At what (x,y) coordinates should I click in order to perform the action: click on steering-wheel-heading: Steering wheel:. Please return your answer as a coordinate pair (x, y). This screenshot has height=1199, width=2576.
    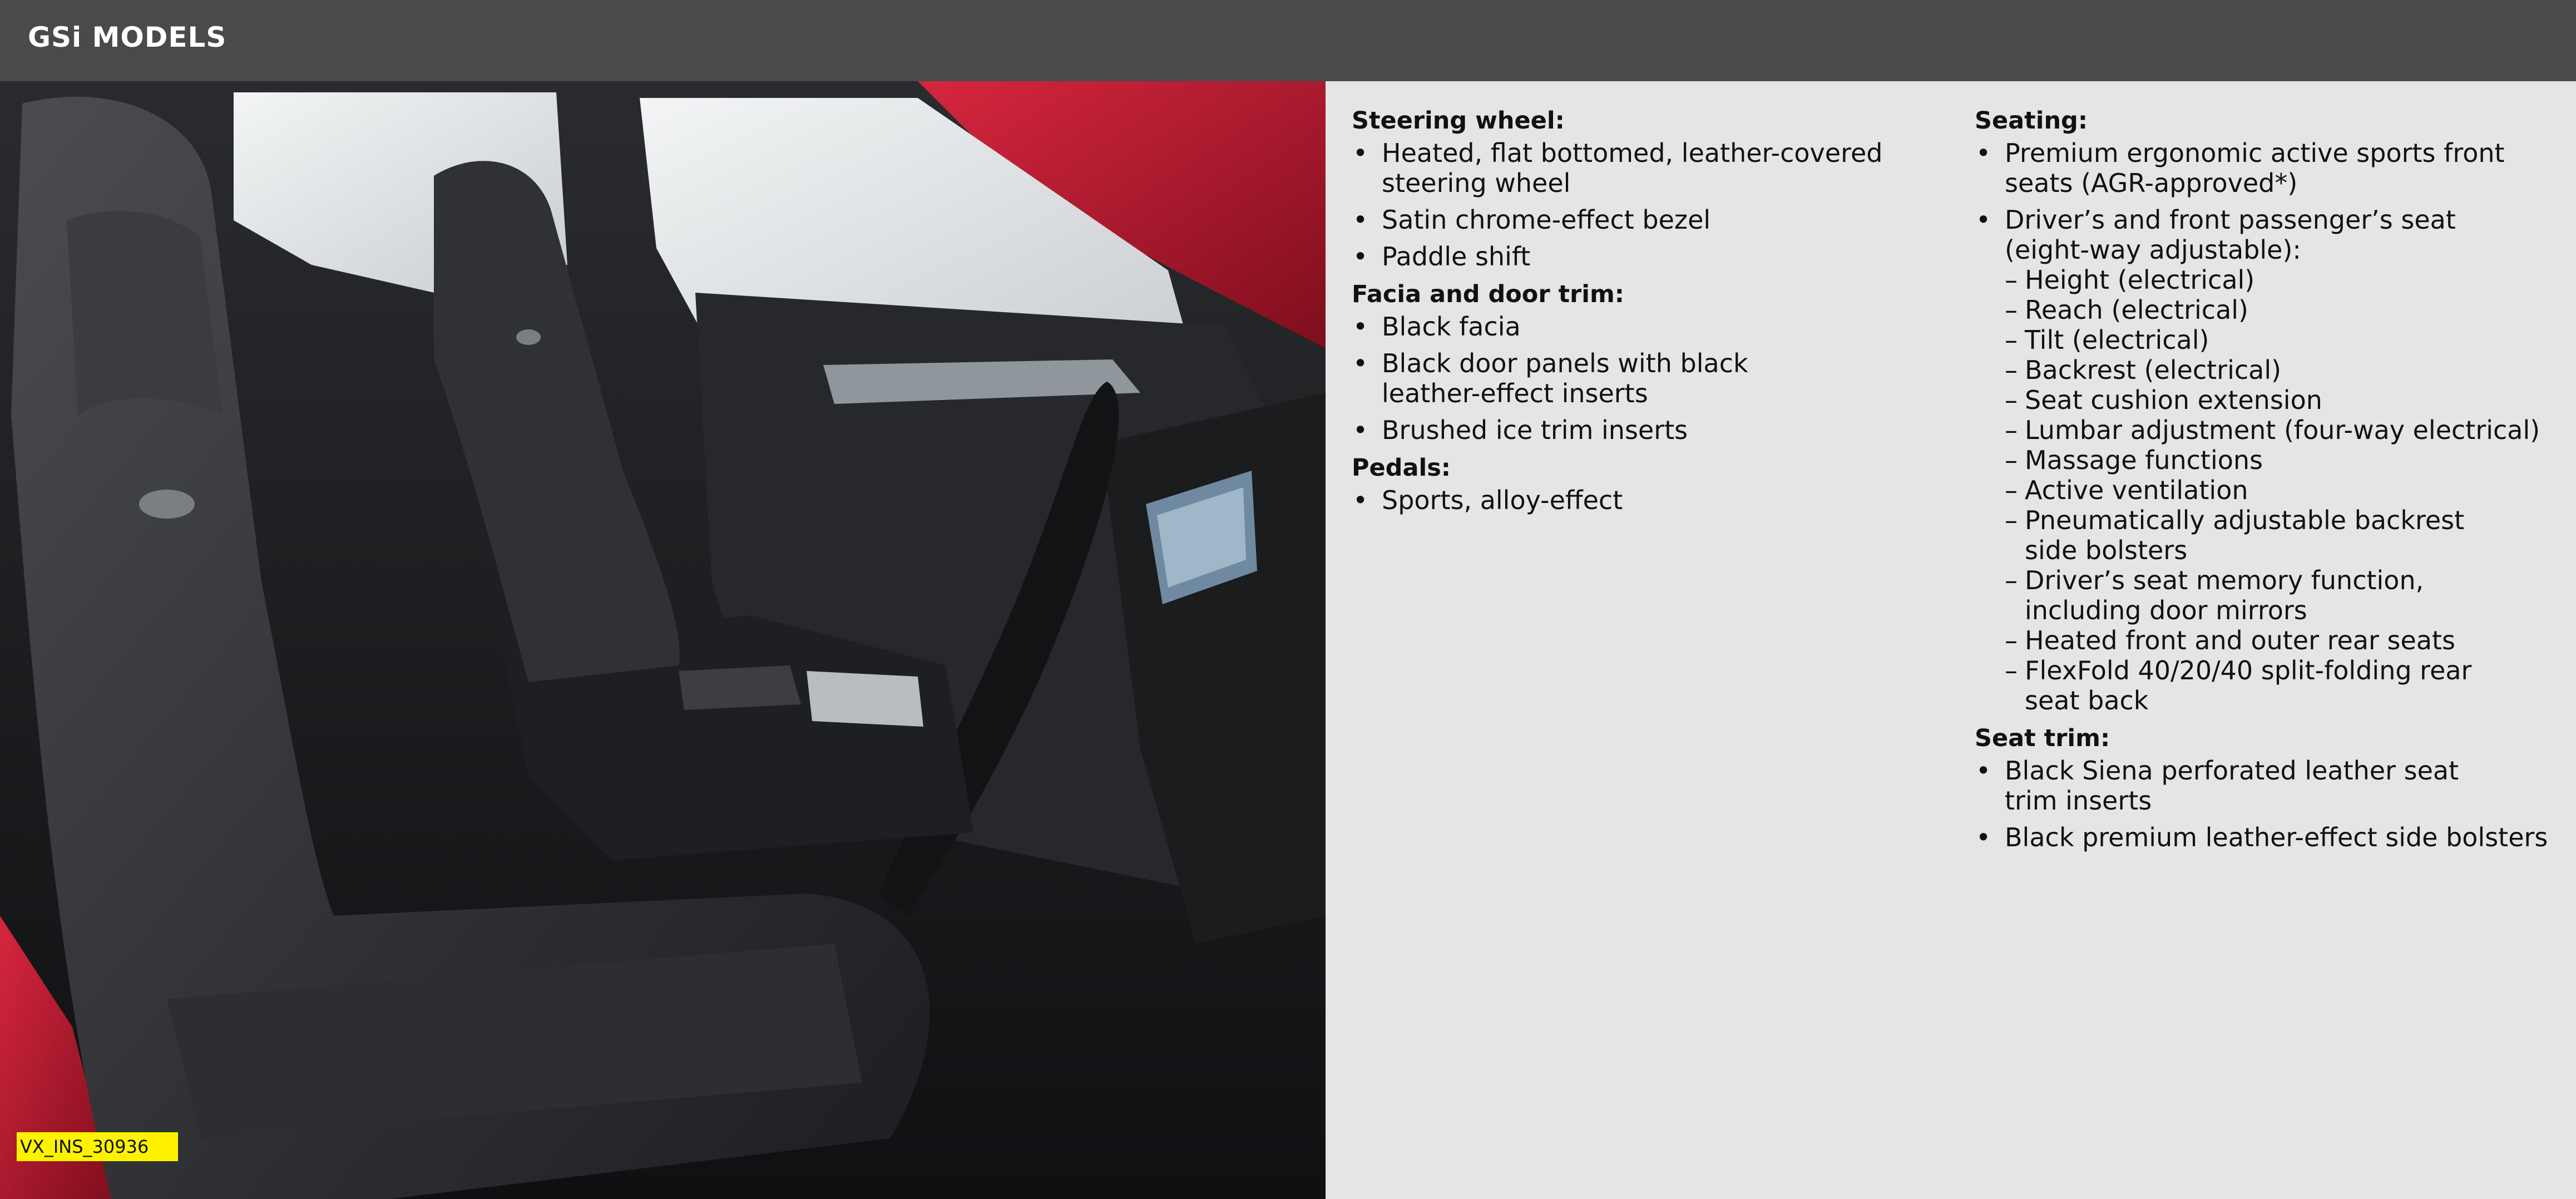
    Looking at the image, I should click on (1458, 121).